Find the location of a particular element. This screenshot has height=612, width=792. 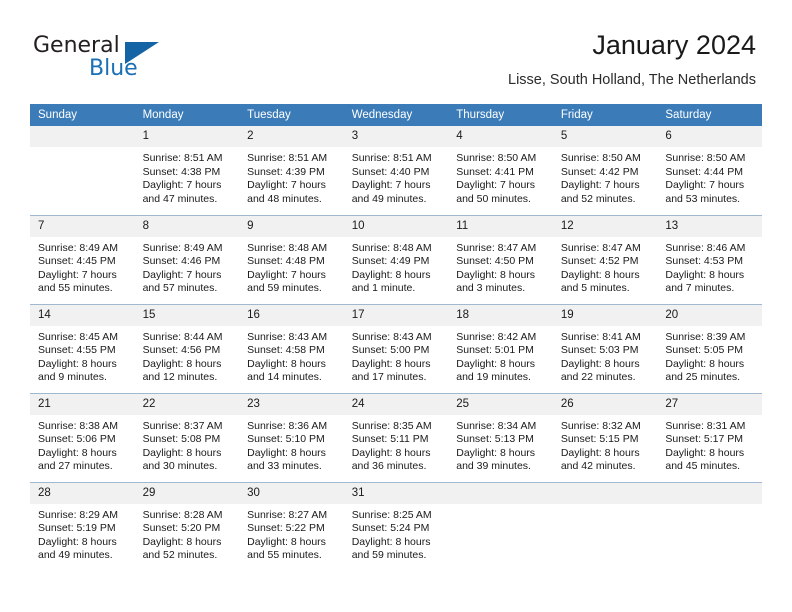

day-number: 16 is located at coordinates (291, 315).